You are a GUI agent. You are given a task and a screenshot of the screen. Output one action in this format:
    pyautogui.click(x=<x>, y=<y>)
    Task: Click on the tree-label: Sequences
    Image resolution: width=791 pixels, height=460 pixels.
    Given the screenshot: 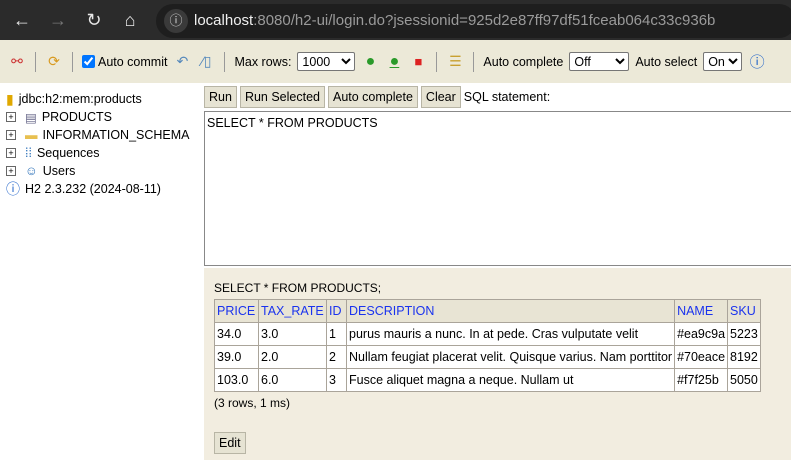 What is the action you would take?
    pyautogui.click(x=68, y=153)
    